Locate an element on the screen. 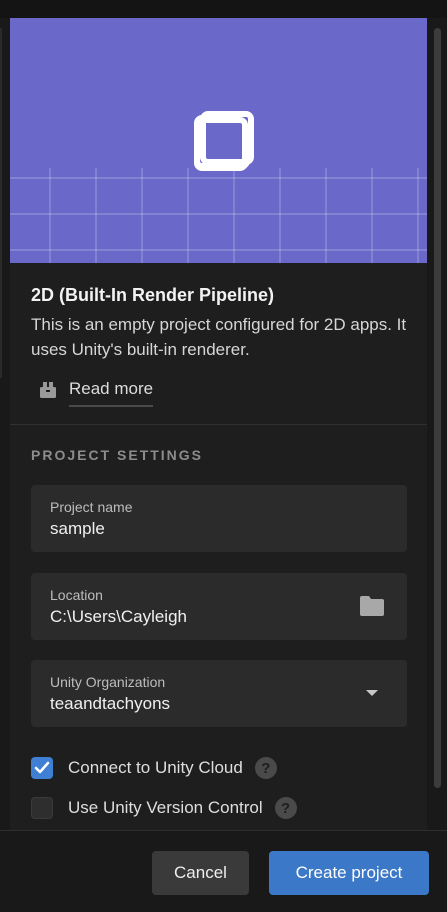 This screenshot has height=912, width=447. folder-icon is located at coordinates (372, 606).